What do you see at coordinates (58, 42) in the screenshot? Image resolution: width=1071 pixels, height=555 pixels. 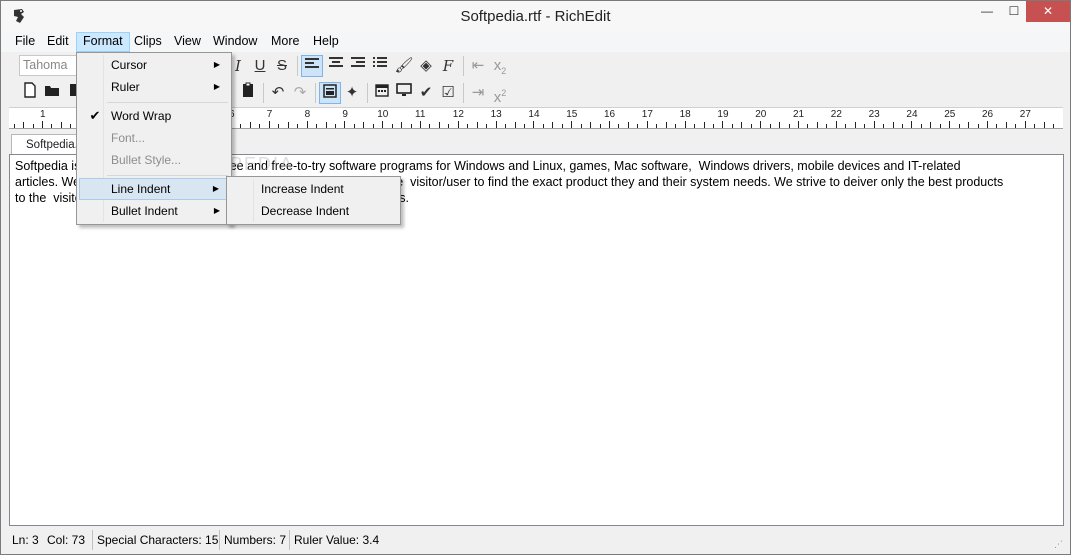 I see `menu-edit: Edit` at bounding box center [58, 42].